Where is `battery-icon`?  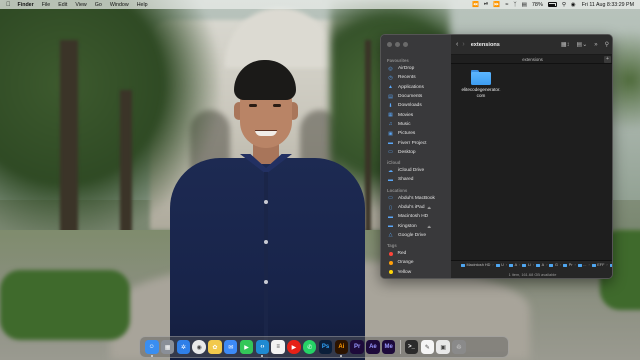 battery-icon is located at coordinates (552, 4).